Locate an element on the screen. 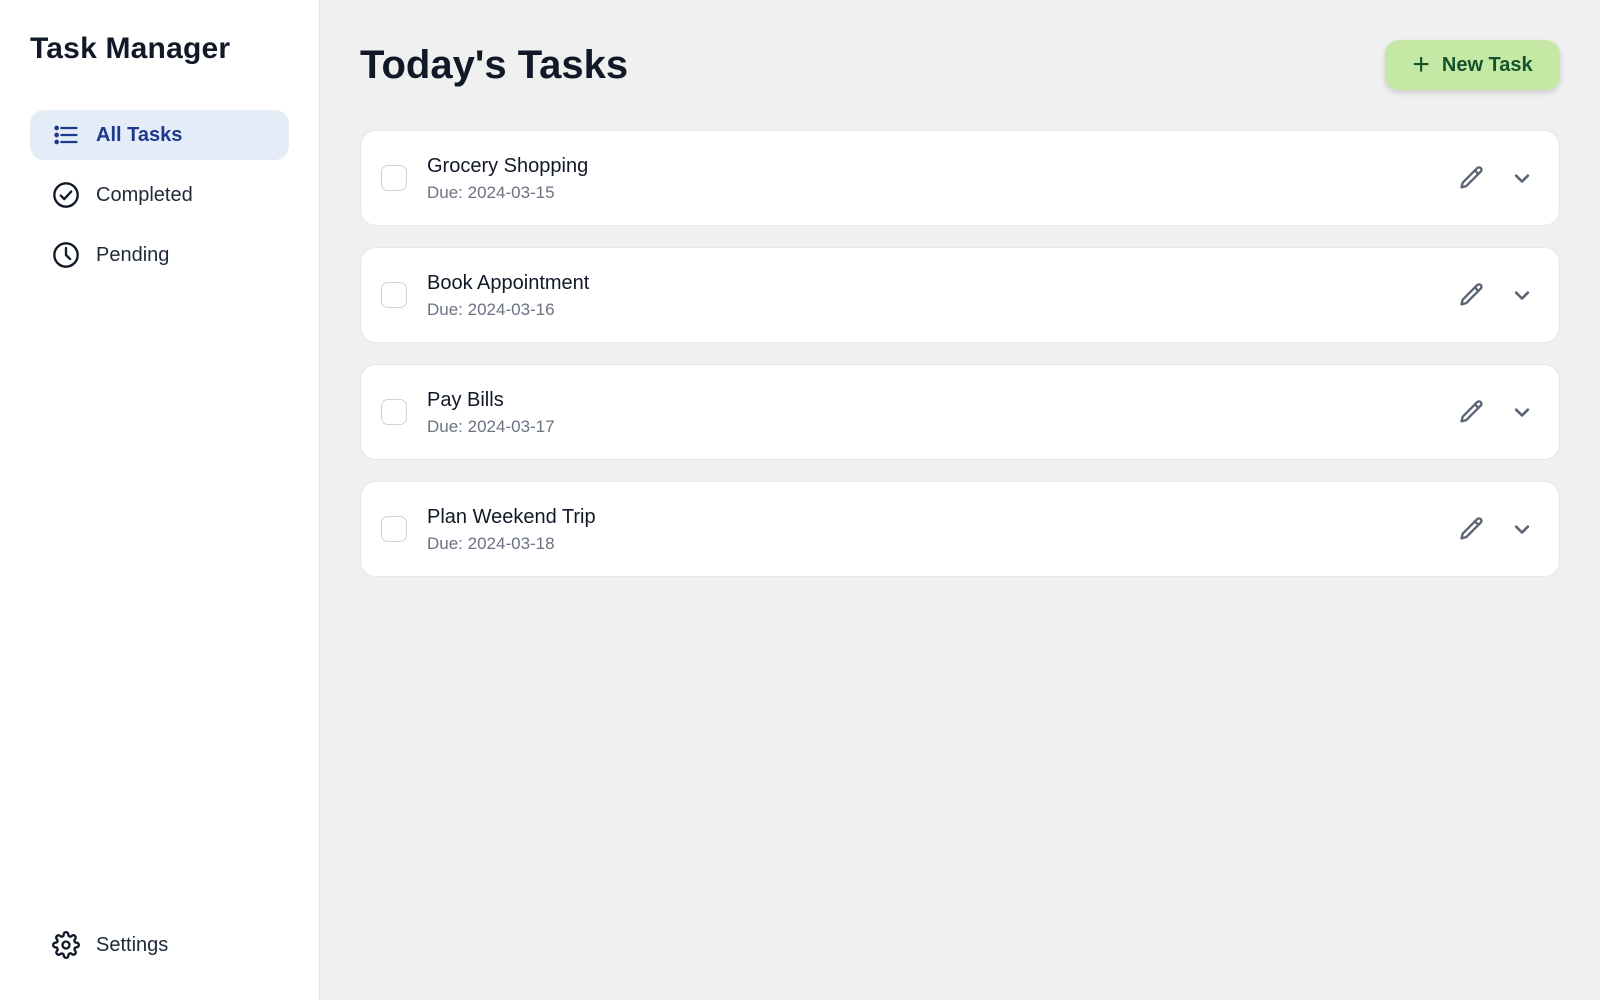 This screenshot has height=1000, width=1600. task-due-date: Due: 2024-03-16 is located at coordinates (491, 309).